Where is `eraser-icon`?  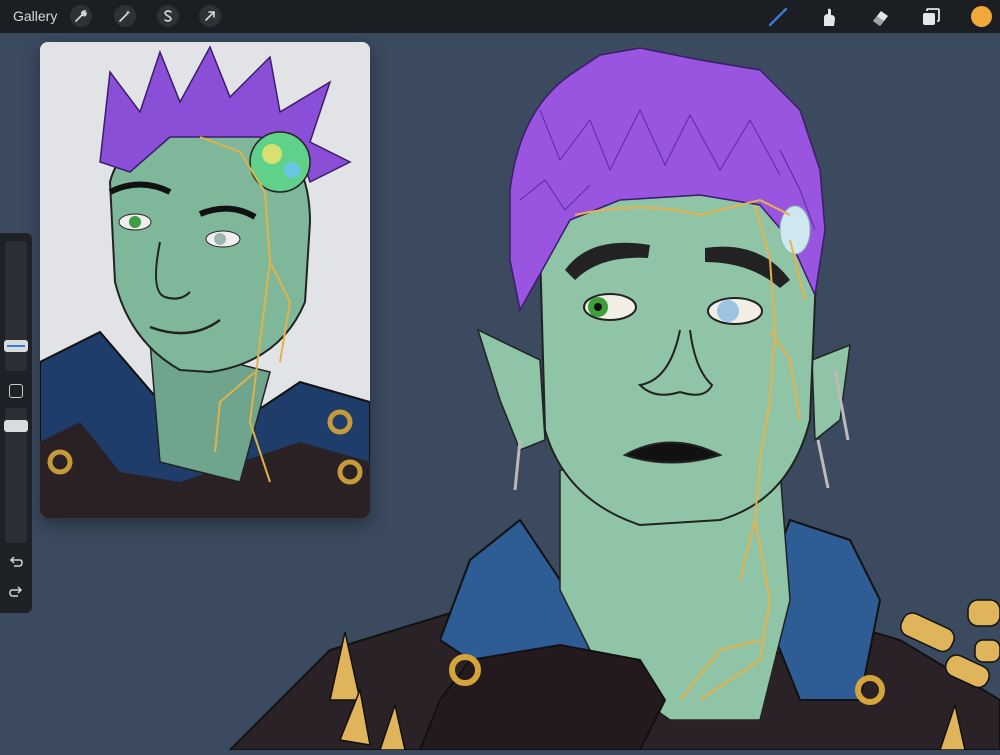 eraser-icon is located at coordinates (880, 18).